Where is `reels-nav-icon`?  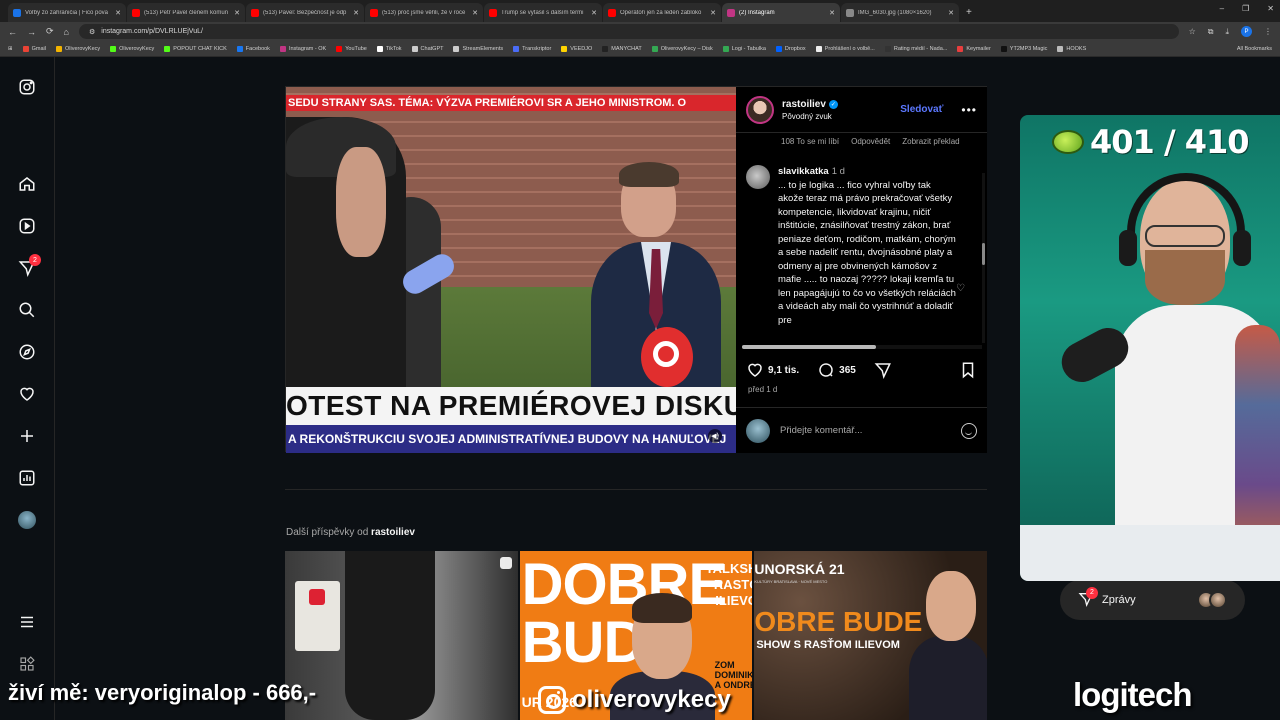 reels-nav-icon is located at coordinates (27, 226).